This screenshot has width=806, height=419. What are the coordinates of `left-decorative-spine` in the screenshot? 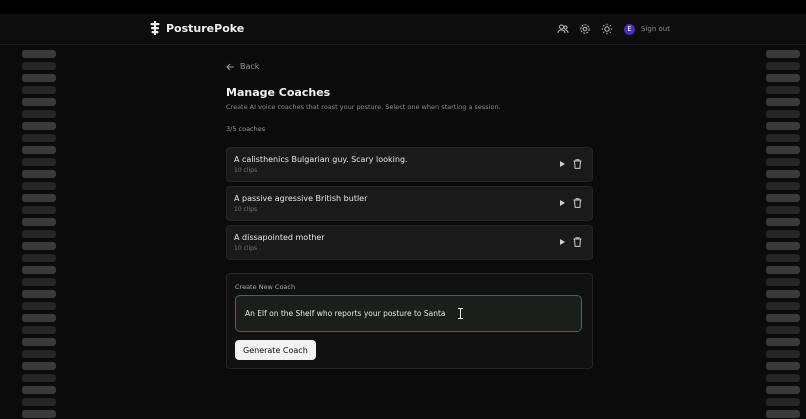 It's located at (39, 231).